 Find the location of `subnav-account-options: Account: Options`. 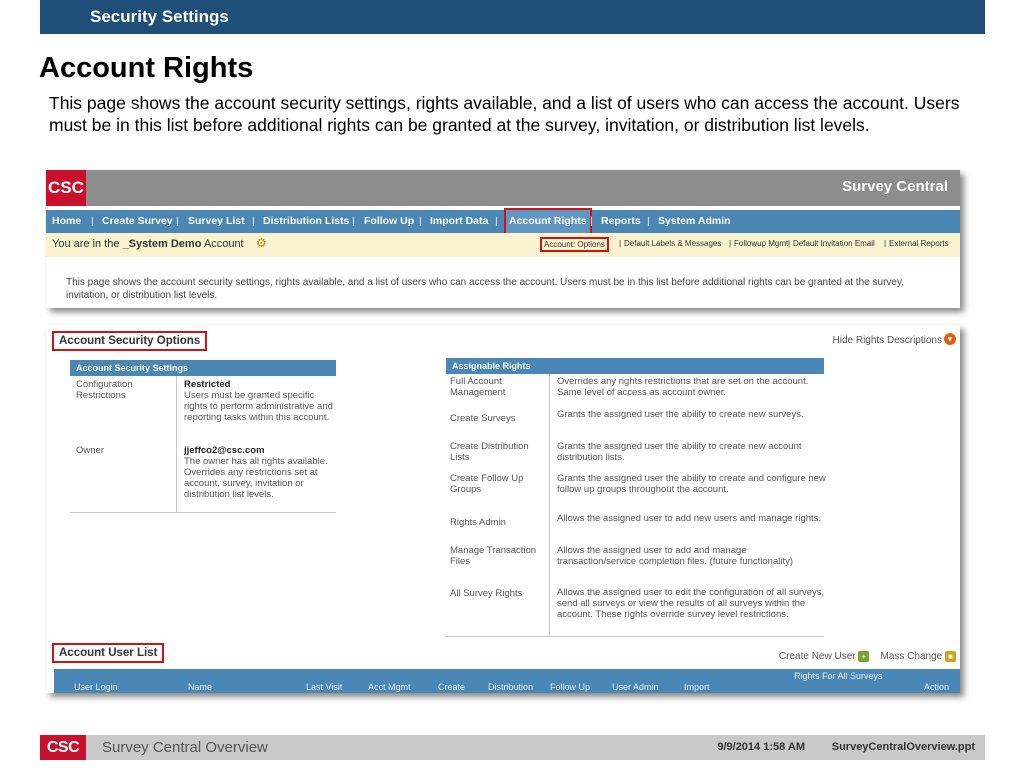

subnav-account-options: Account: Options is located at coordinates (574, 244).